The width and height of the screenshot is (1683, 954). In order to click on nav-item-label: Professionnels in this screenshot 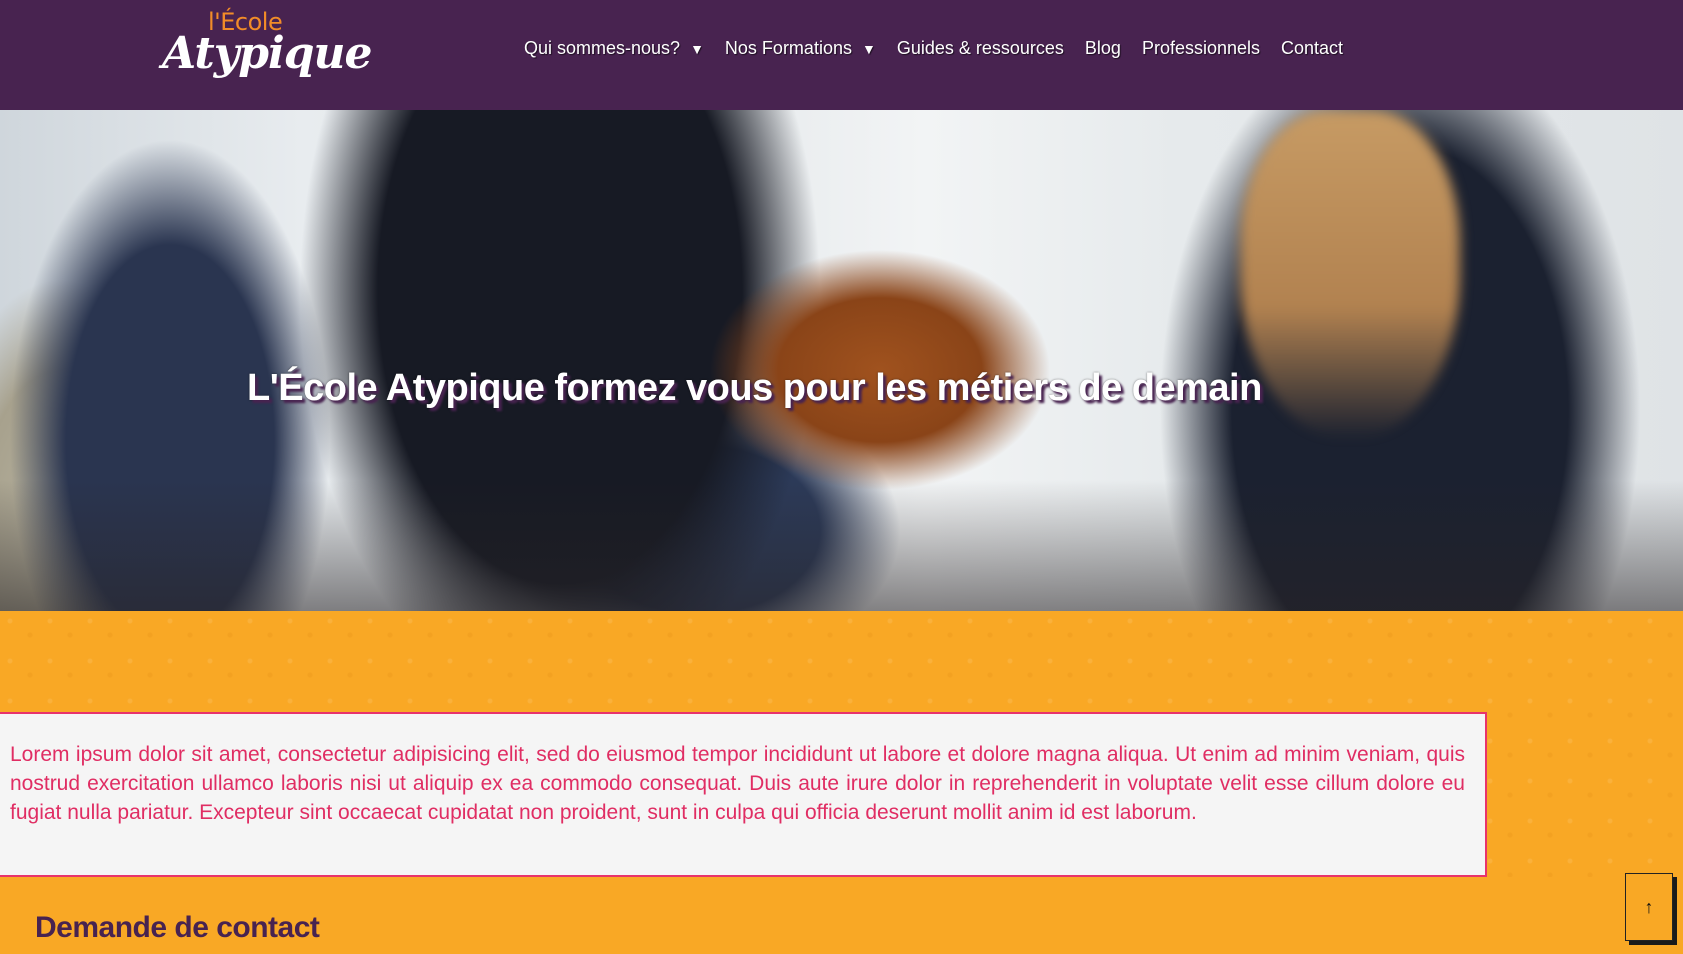, I will do `click(1201, 48)`.